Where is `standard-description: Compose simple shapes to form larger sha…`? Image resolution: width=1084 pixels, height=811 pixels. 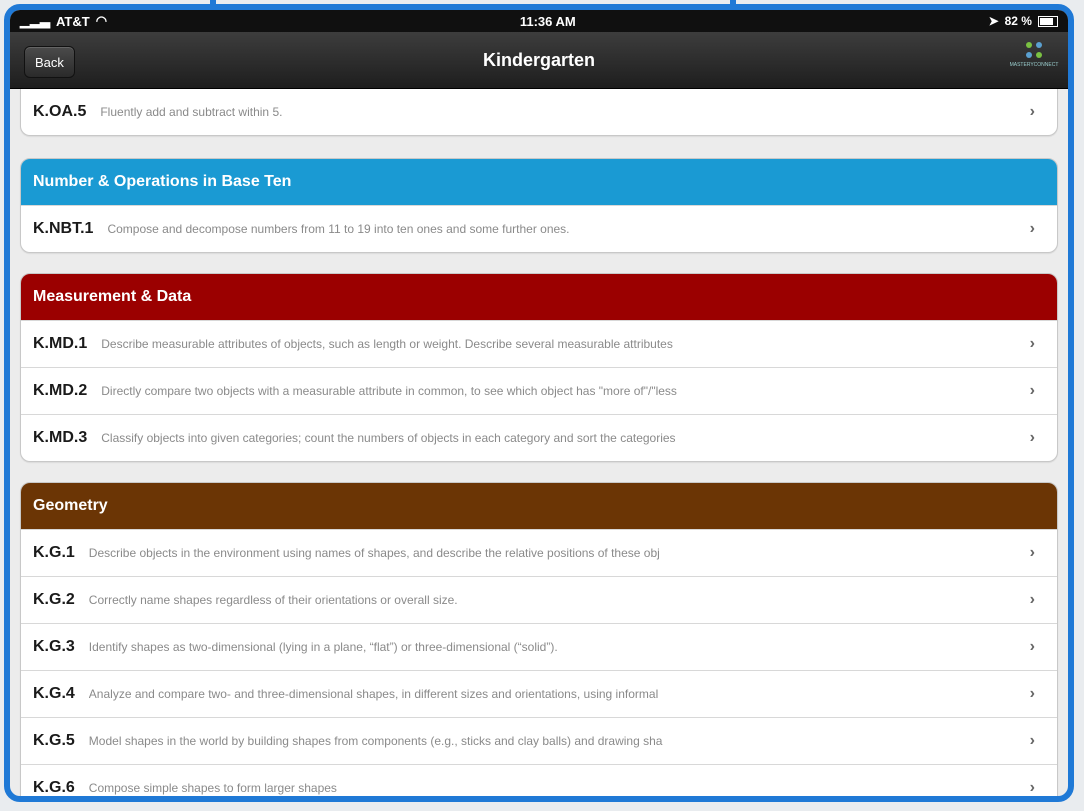 standard-description: Compose simple shapes to form larger sha… is located at coordinates (212, 788).